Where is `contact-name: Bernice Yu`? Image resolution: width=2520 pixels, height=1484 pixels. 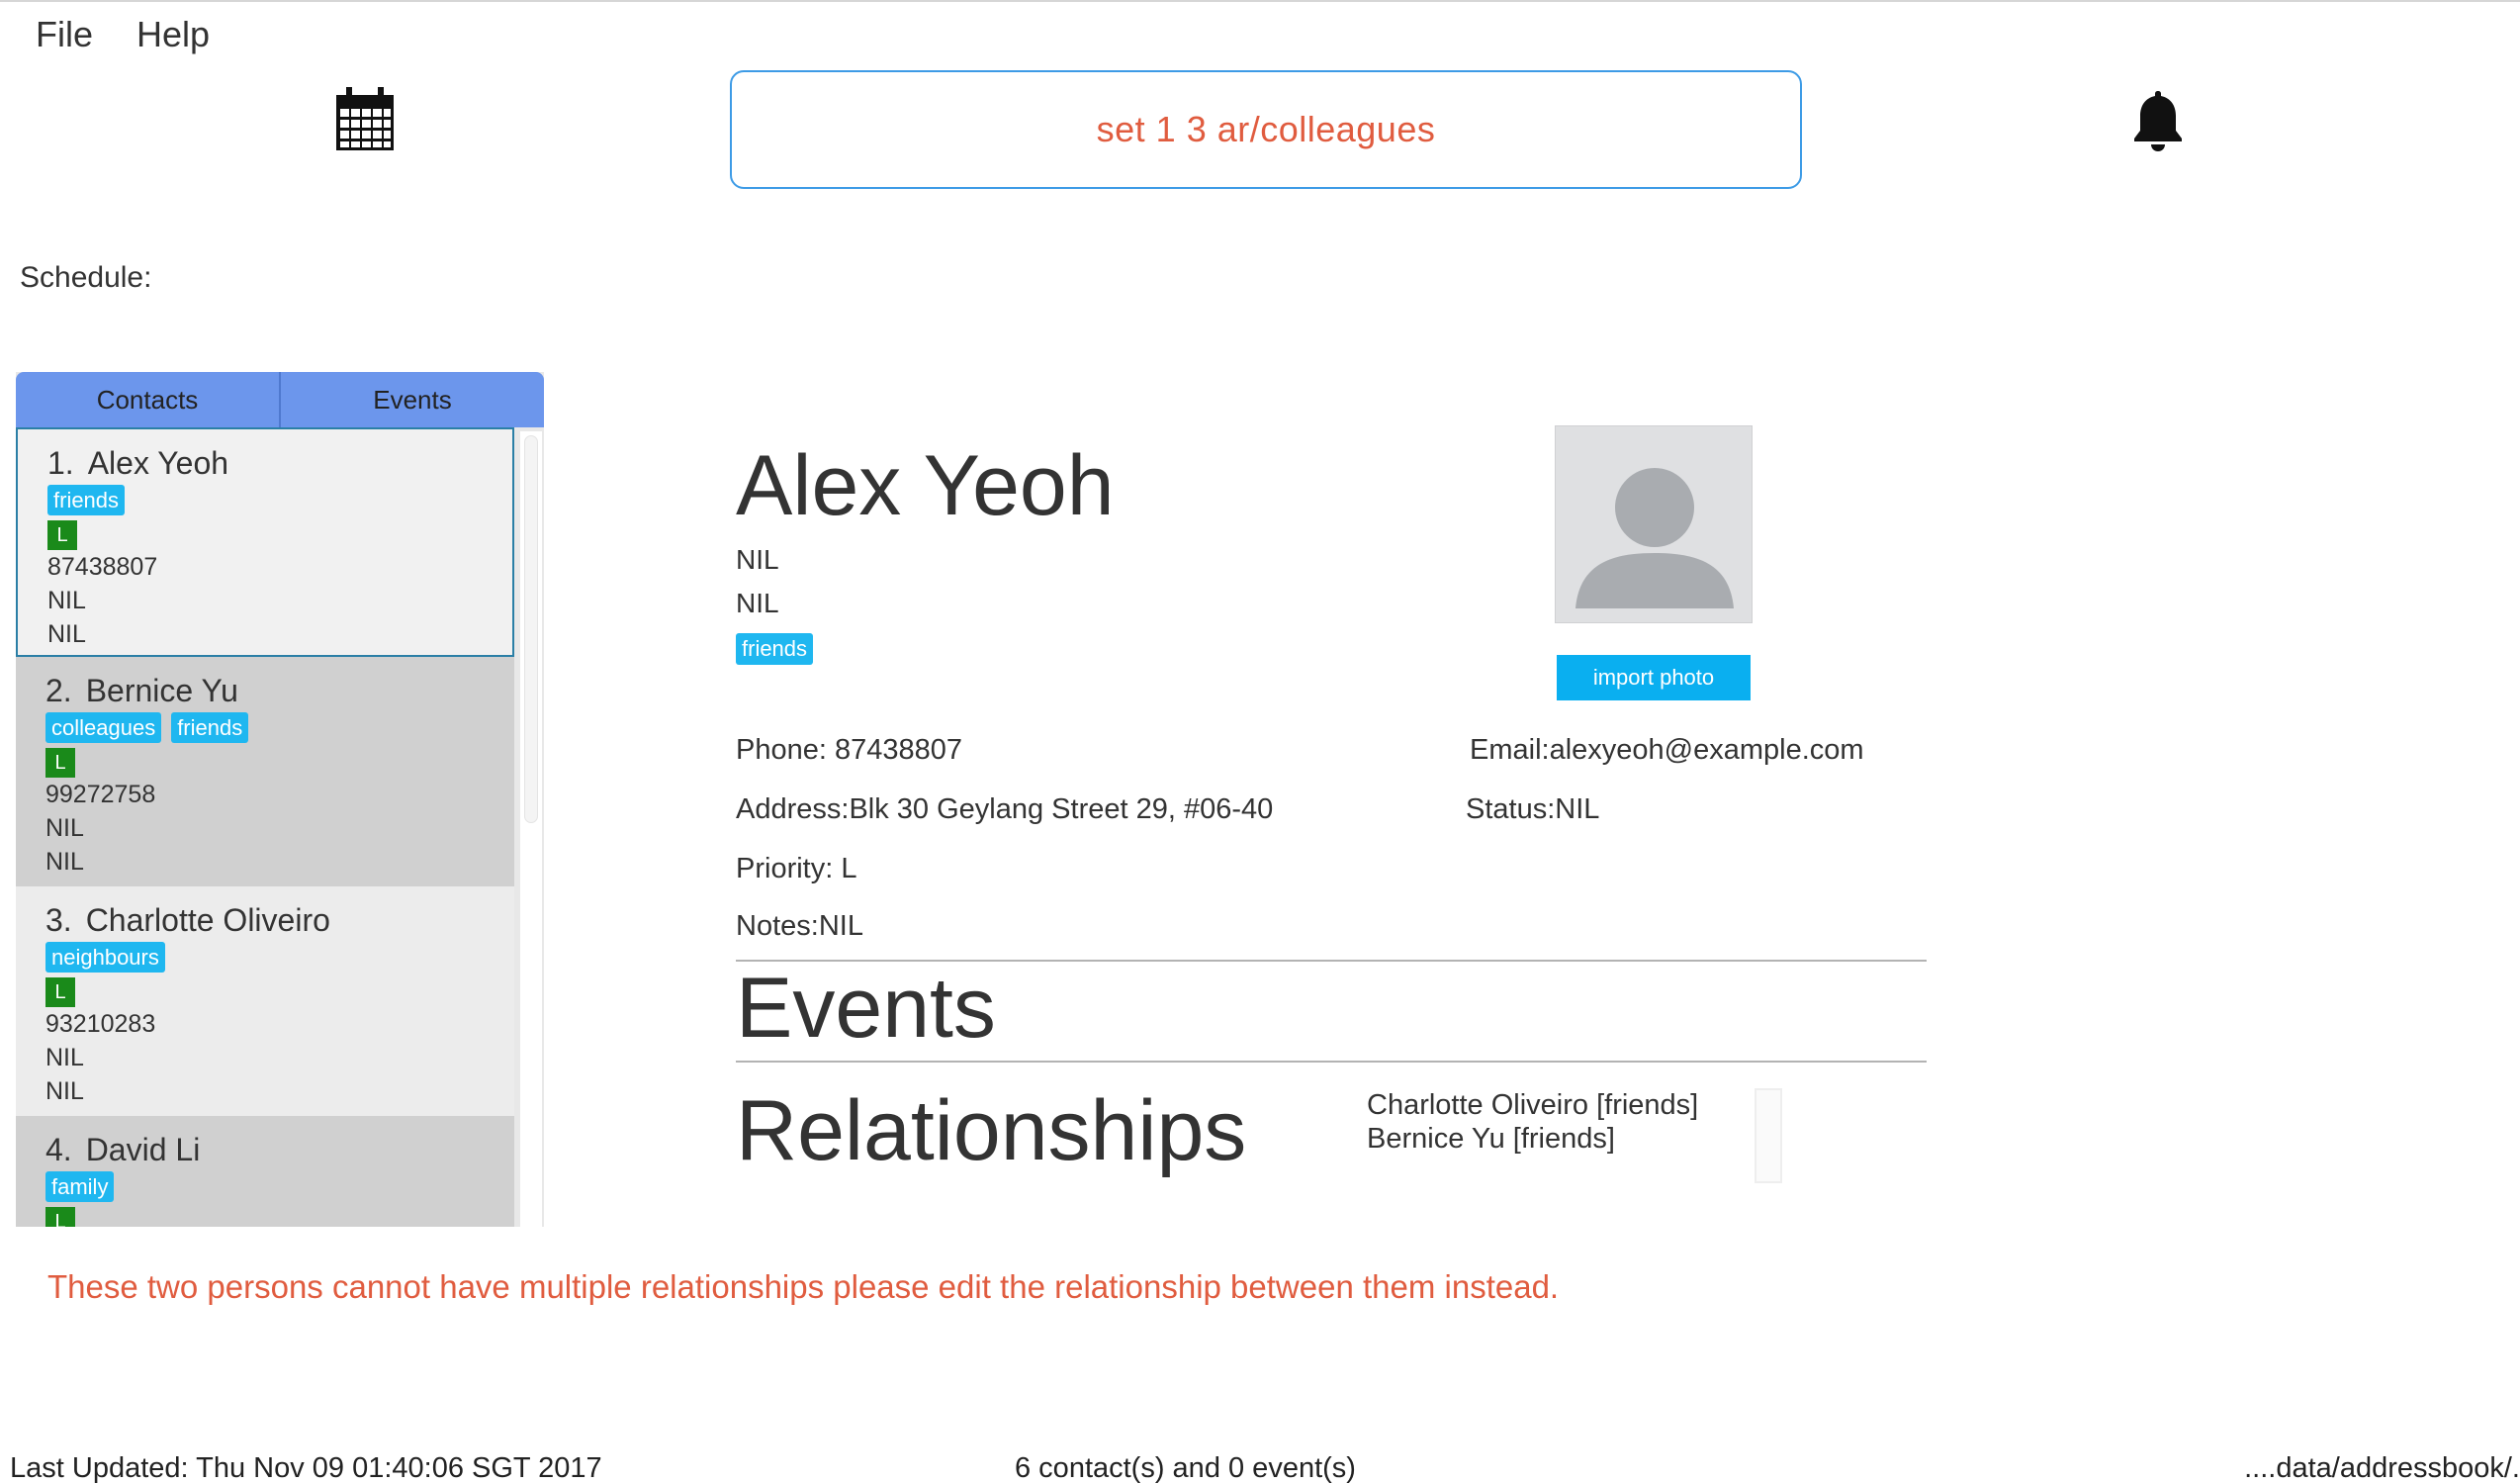
contact-name: Bernice Yu is located at coordinates (161, 690).